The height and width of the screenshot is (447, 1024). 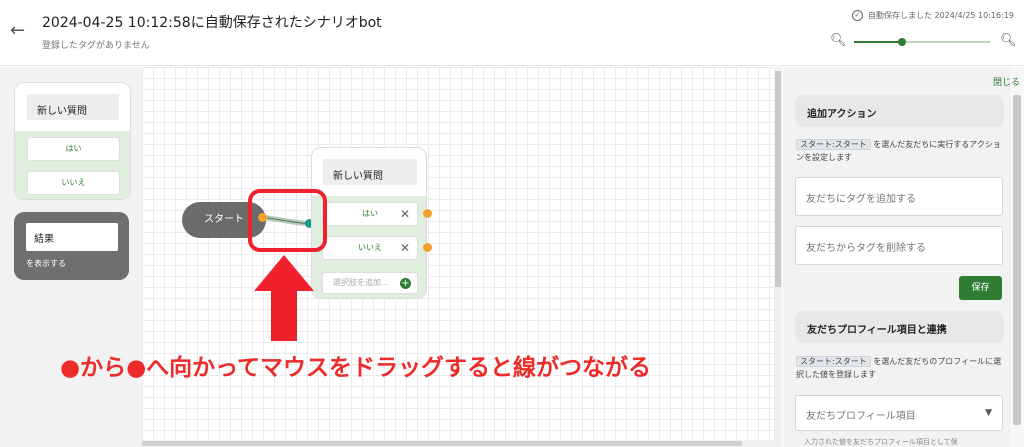 What do you see at coordinates (72, 165) in the screenshot?
I see `palette-question-options: はい いいえ` at bounding box center [72, 165].